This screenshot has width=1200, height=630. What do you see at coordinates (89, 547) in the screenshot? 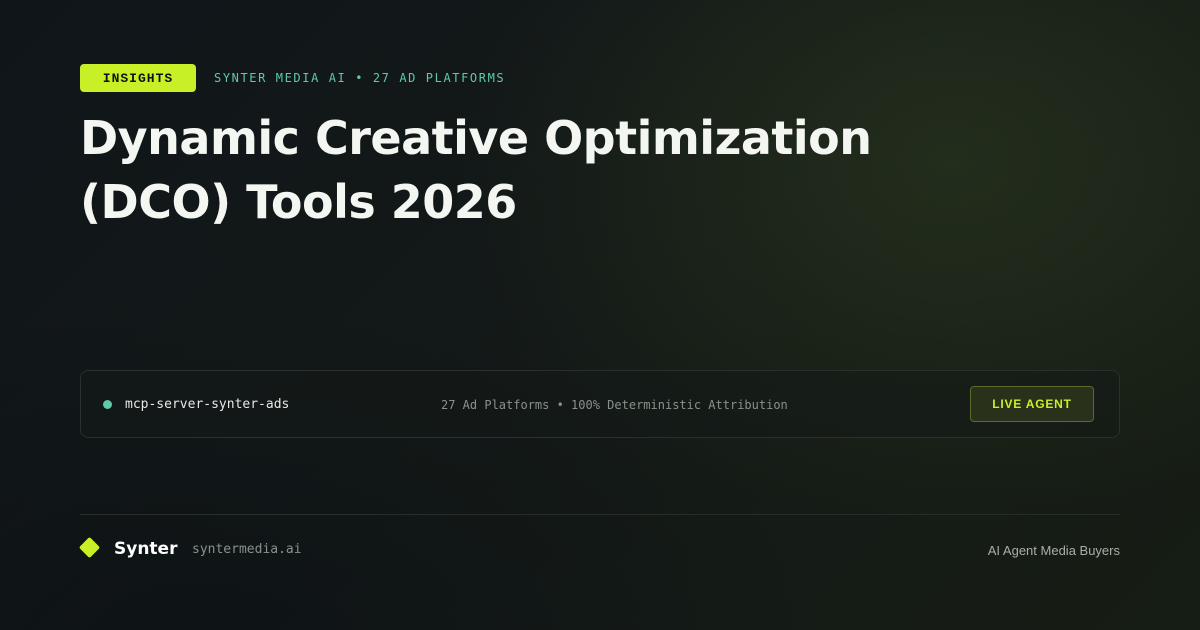
I see `diamond-icon` at bounding box center [89, 547].